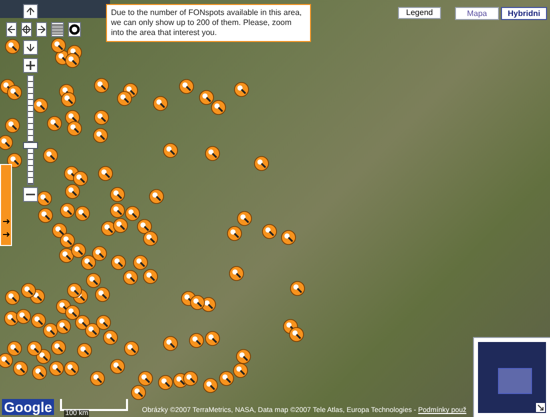 The width and height of the screenshot is (550, 417). What do you see at coordinates (524, 13) in the screenshot?
I see `map-type-tab: Hybridni` at bounding box center [524, 13].